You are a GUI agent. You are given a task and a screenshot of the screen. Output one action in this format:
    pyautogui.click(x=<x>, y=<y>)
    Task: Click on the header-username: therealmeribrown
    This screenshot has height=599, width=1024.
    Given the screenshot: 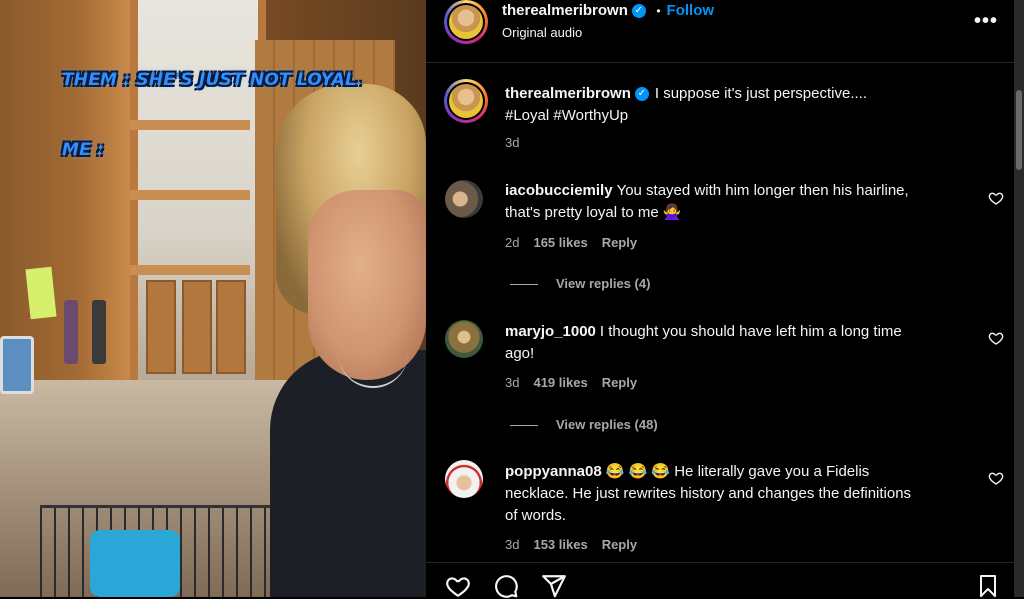 What is the action you would take?
    pyautogui.click(x=565, y=10)
    